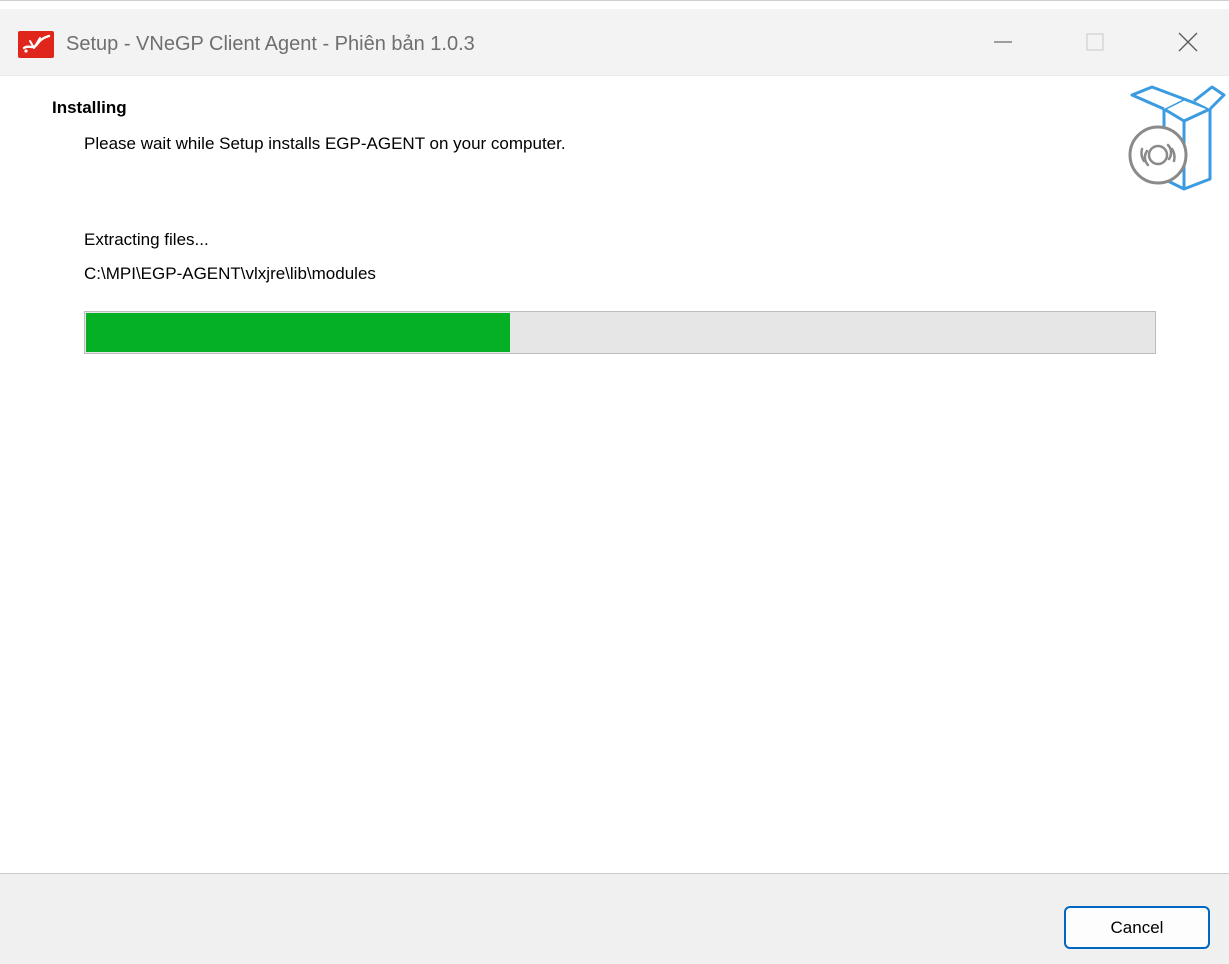 The height and width of the screenshot is (964, 1229). I want to click on current-file-path: C:\MPI\EGP-AGENT\vlxjre\lib\modules, so click(230, 273).